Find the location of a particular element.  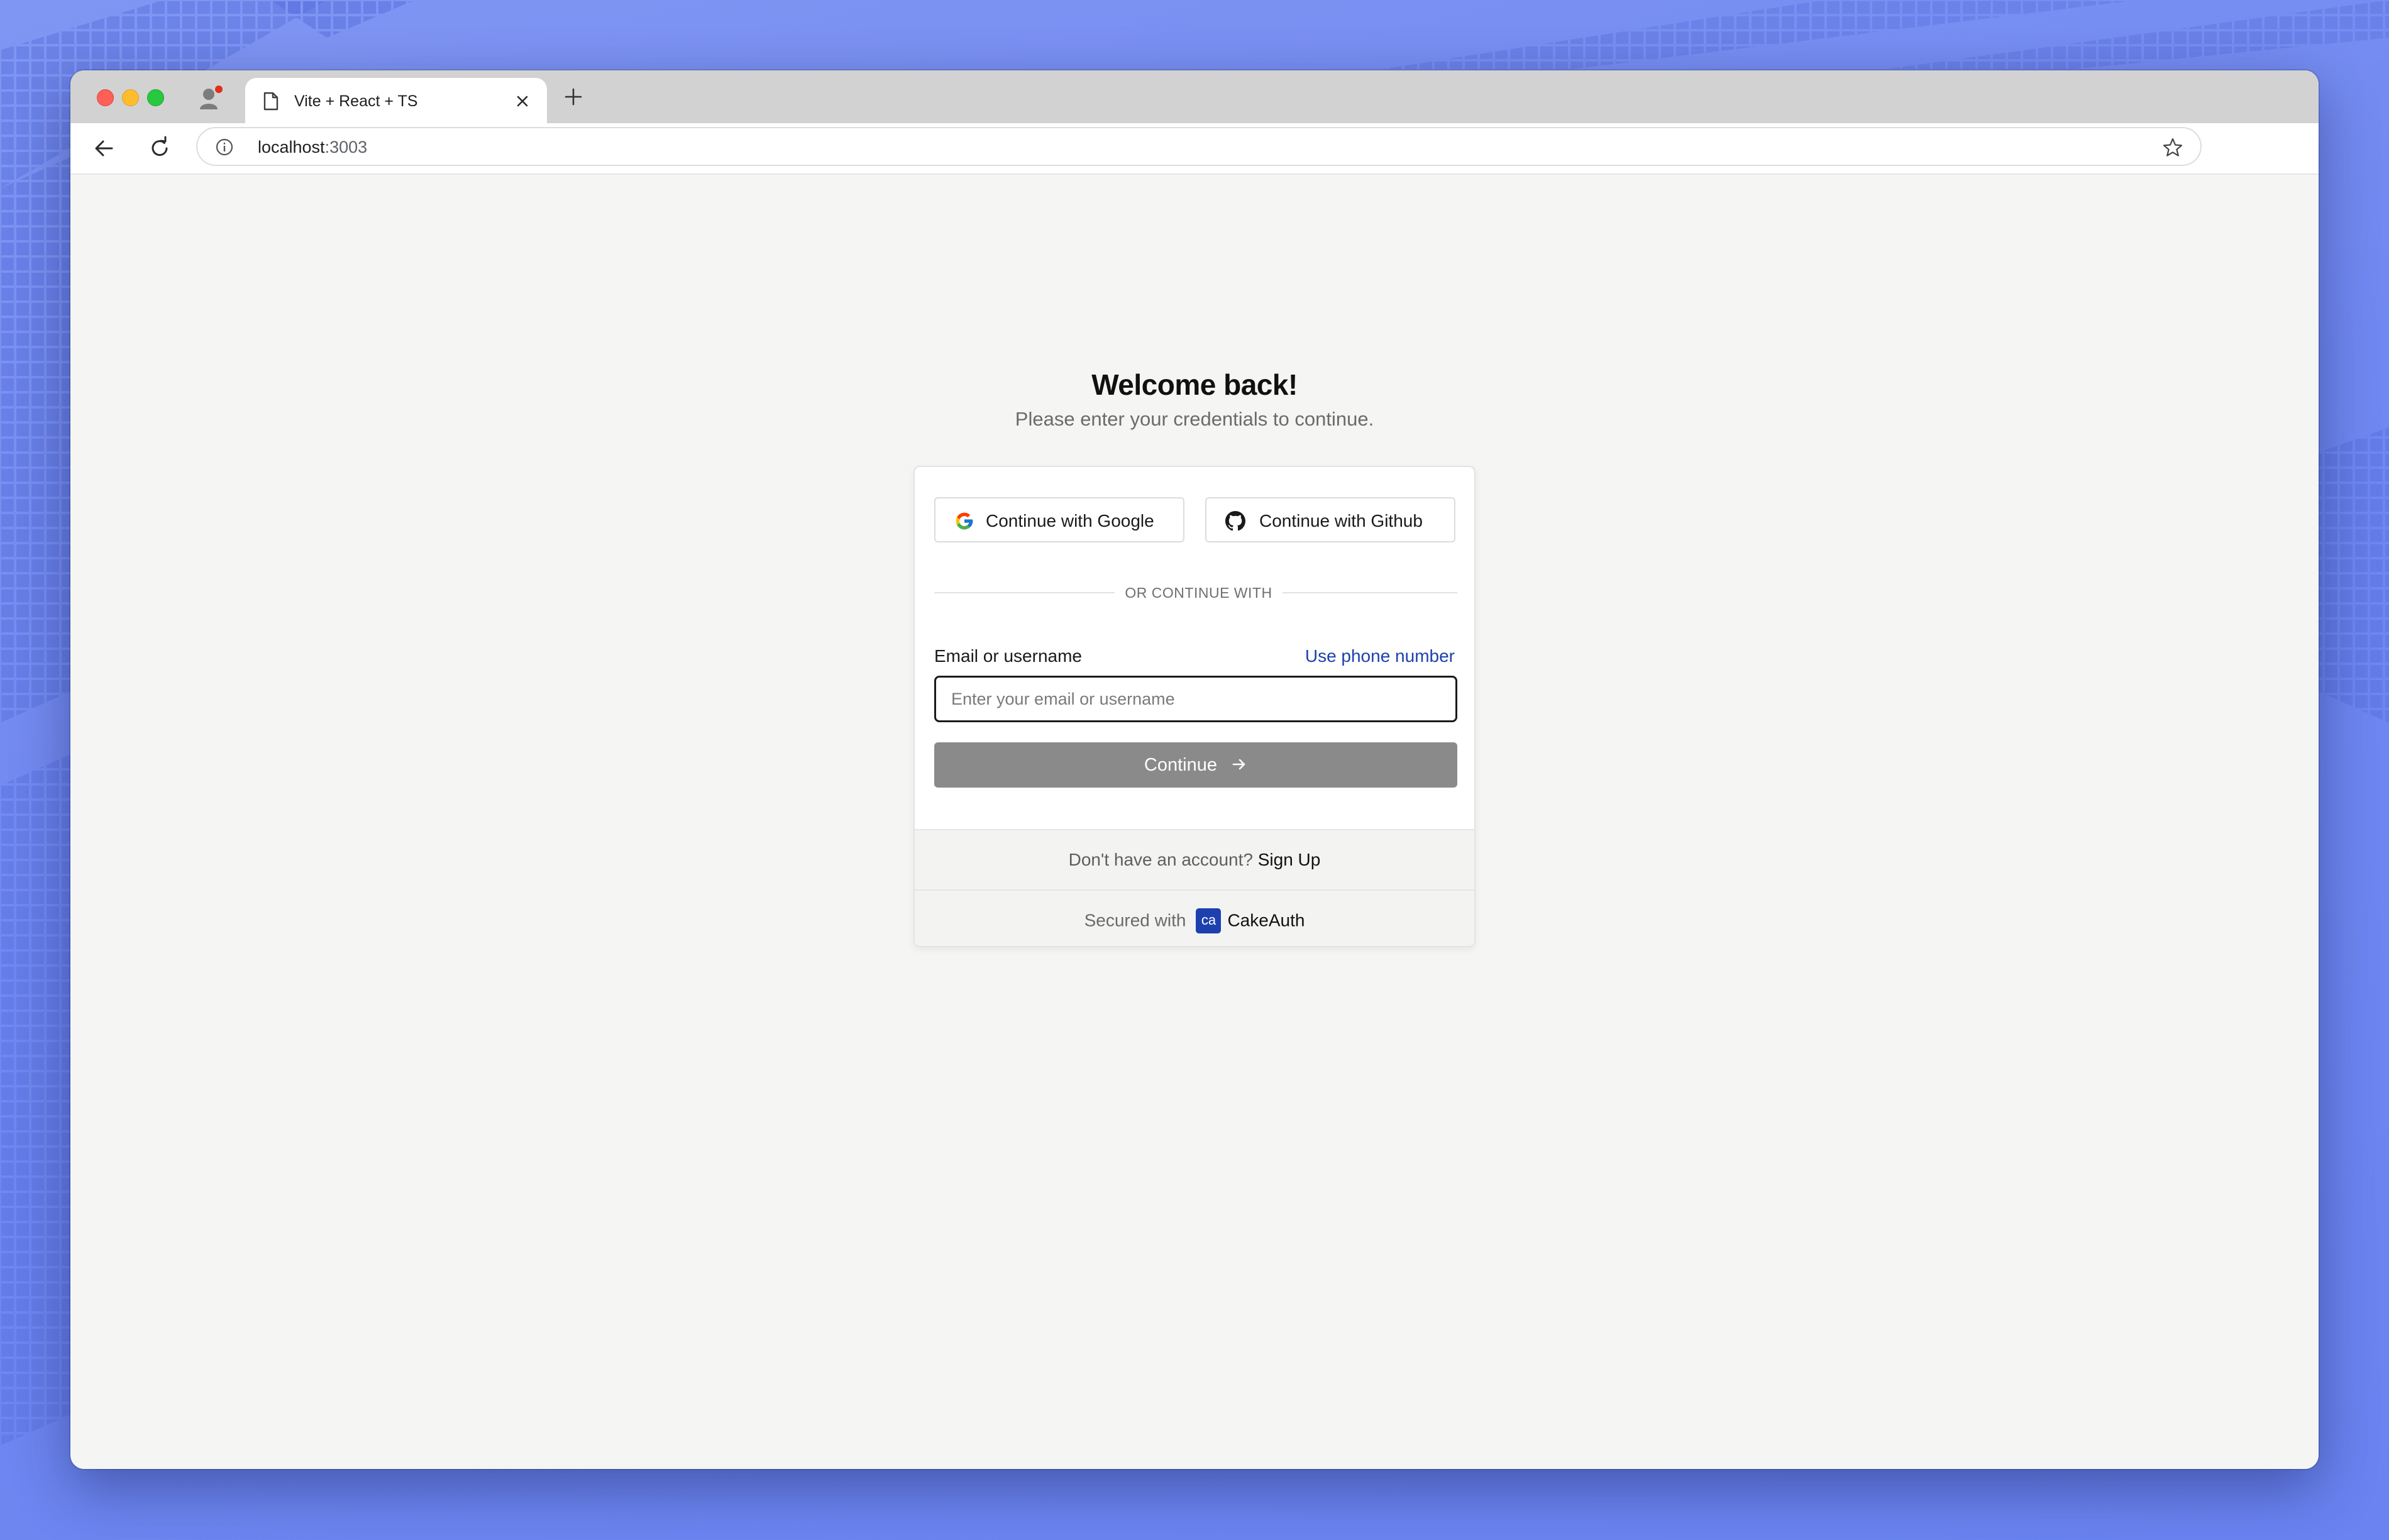

github-sign-in-button: Continue with Github is located at coordinates (1330, 519).